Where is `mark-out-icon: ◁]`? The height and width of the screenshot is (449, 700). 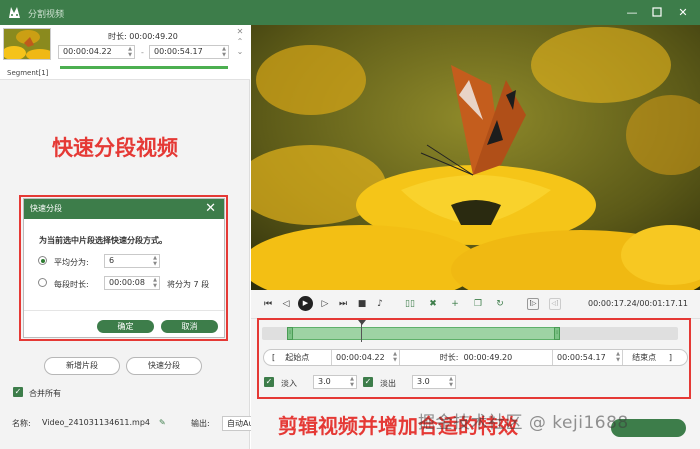
mark-out-icon: ◁] is located at coordinates (555, 304).